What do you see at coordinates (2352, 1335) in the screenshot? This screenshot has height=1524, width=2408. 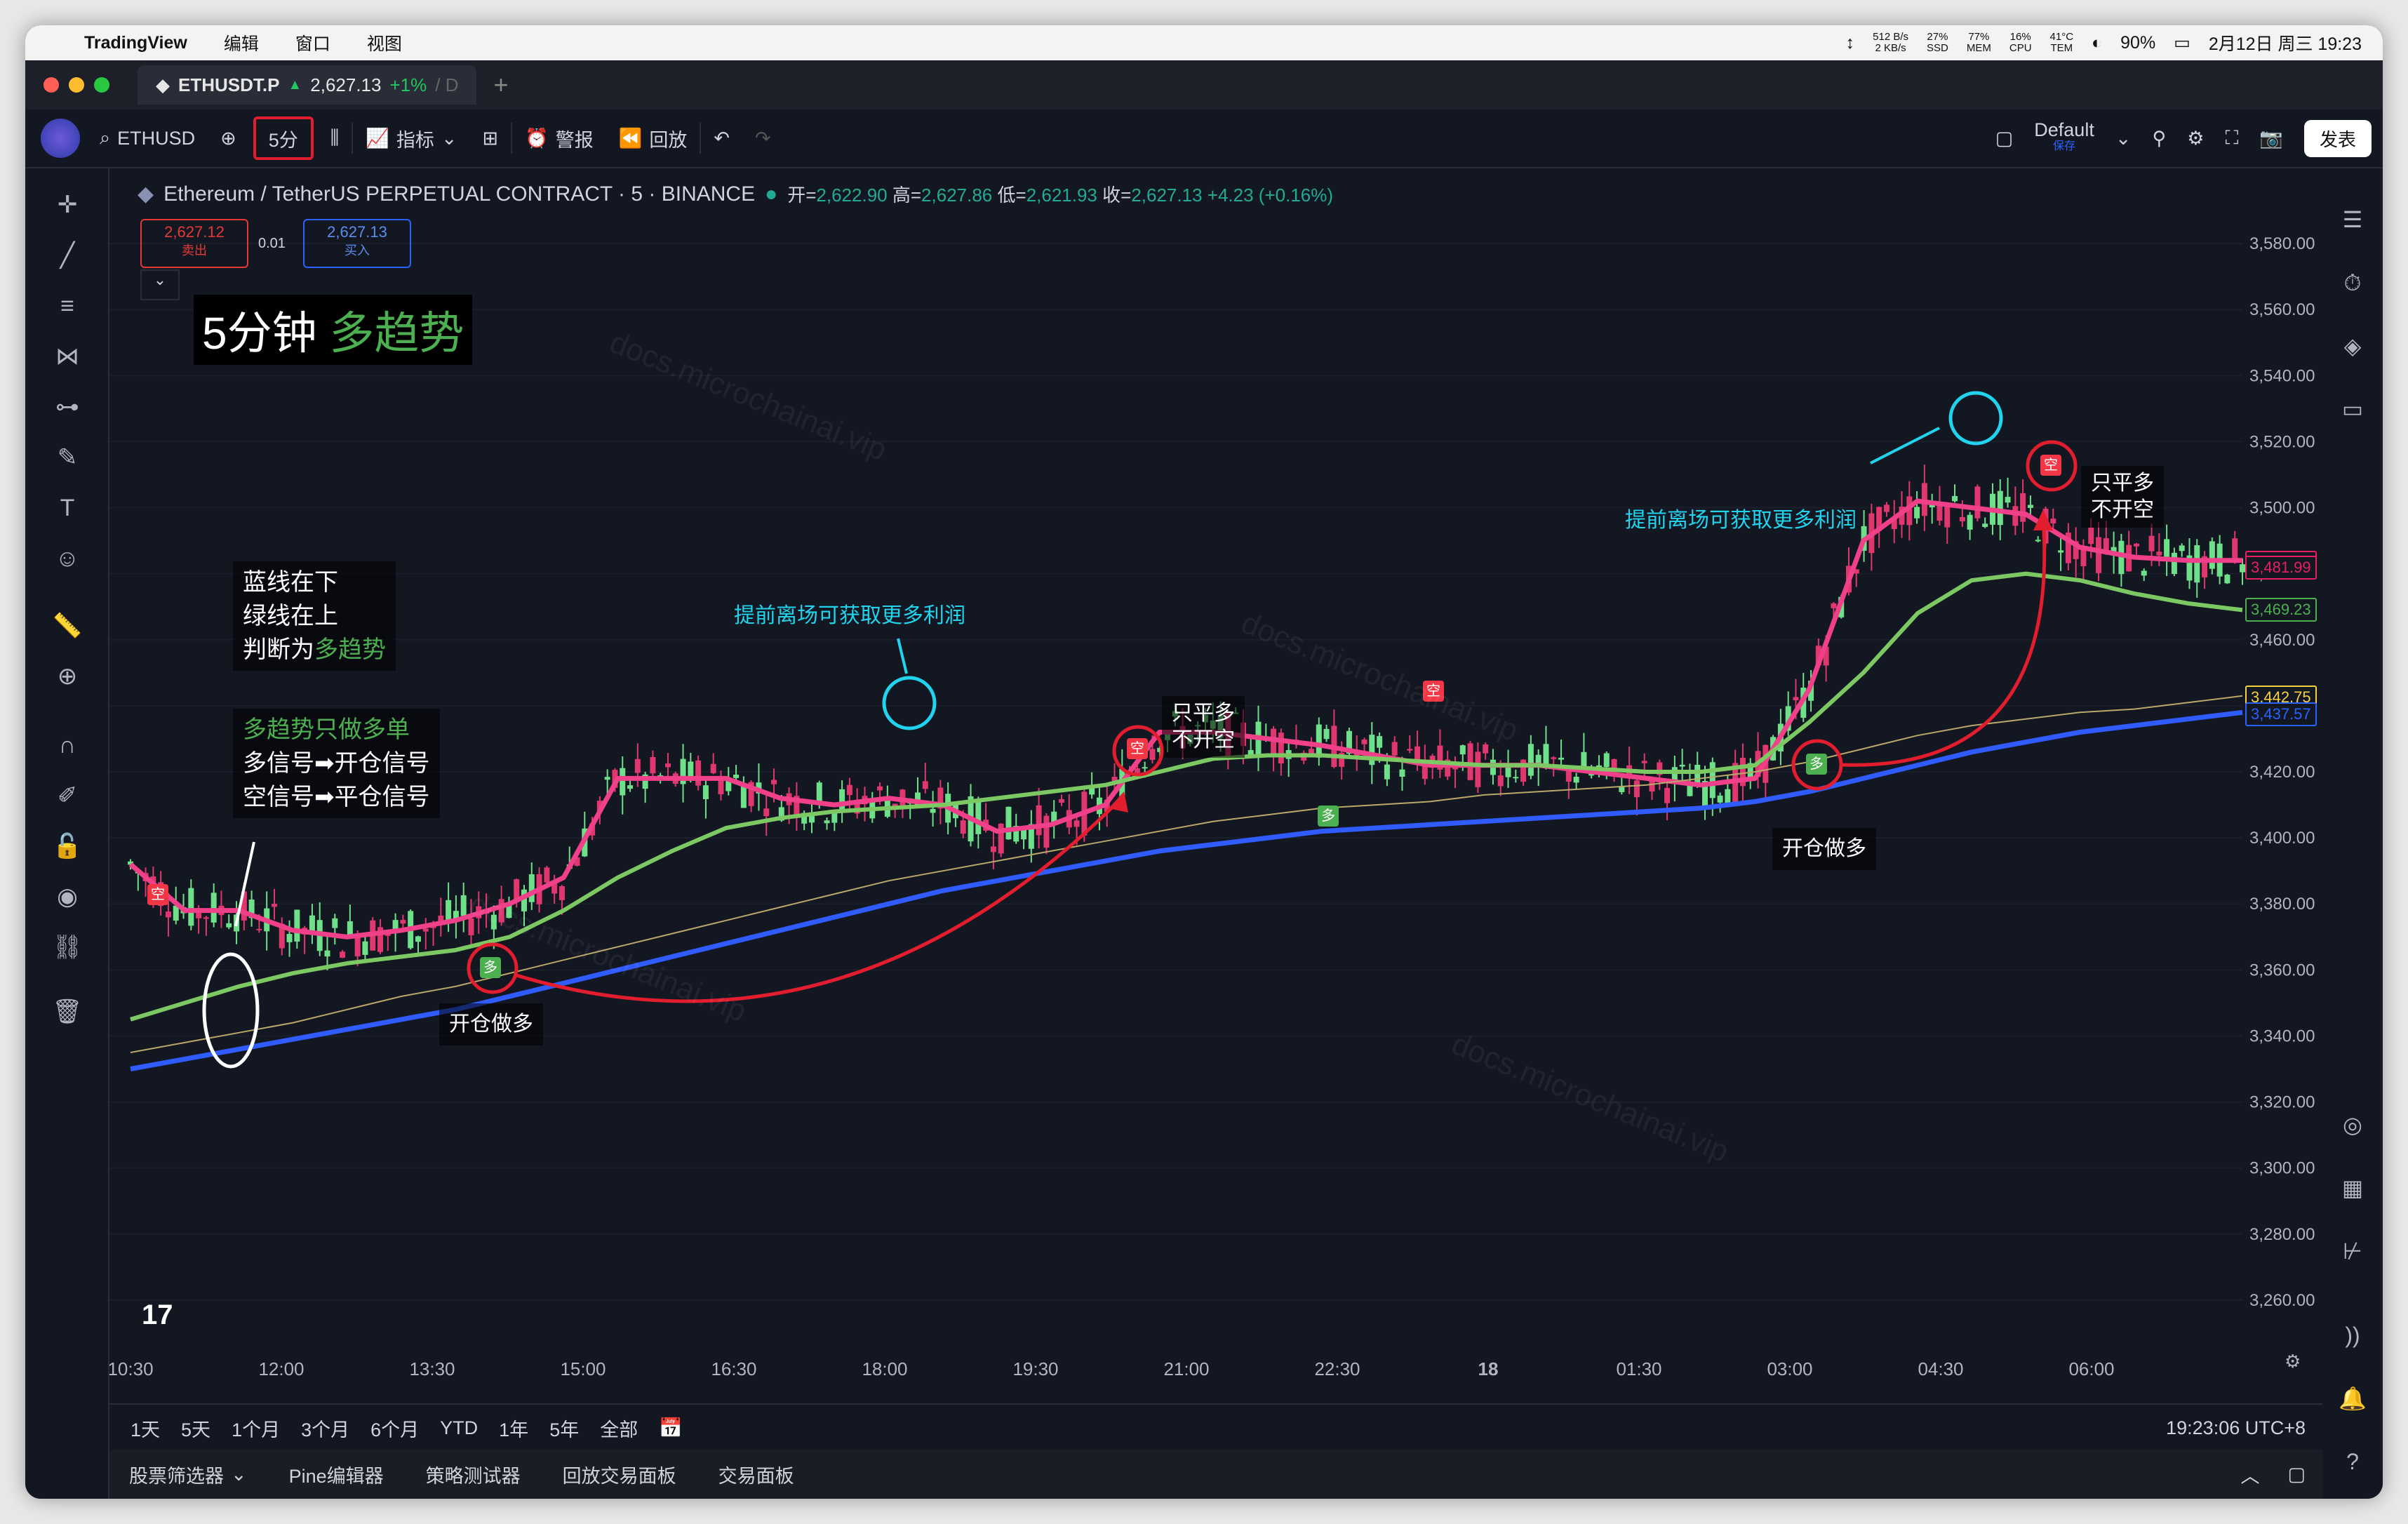 I see `broadcast-icon: ))` at bounding box center [2352, 1335].